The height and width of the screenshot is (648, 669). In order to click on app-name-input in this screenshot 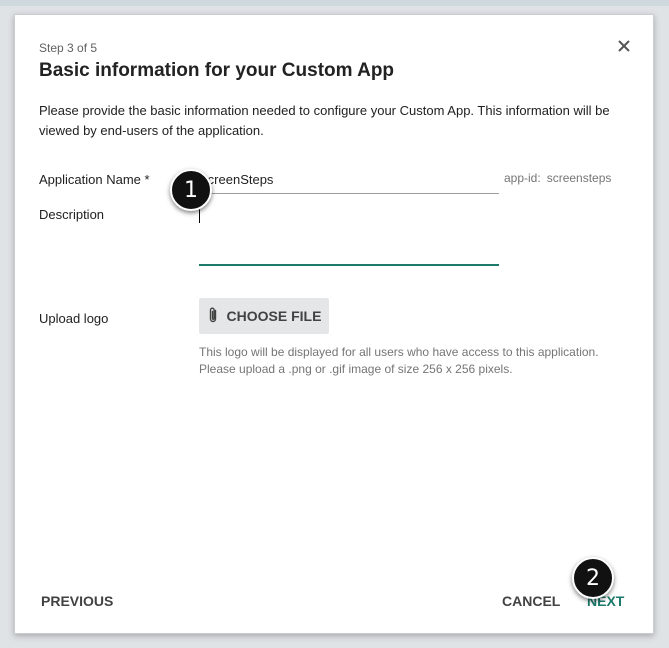, I will do `click(349, 179)`.